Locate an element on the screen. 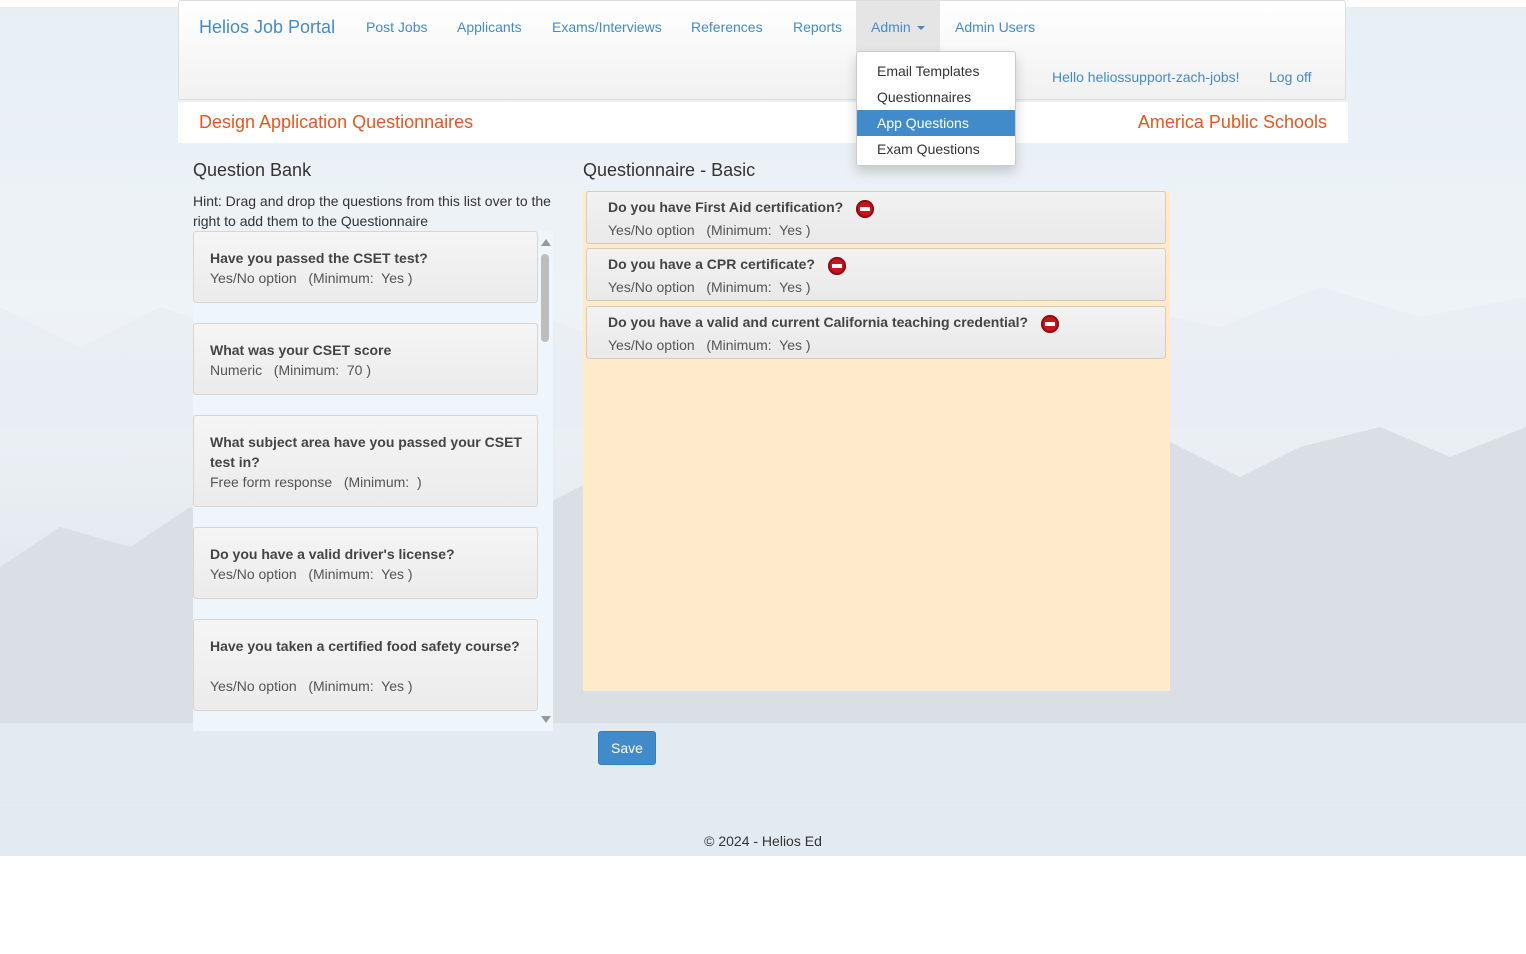  logoff-link: Log off is located at coordinates (1290, 77).